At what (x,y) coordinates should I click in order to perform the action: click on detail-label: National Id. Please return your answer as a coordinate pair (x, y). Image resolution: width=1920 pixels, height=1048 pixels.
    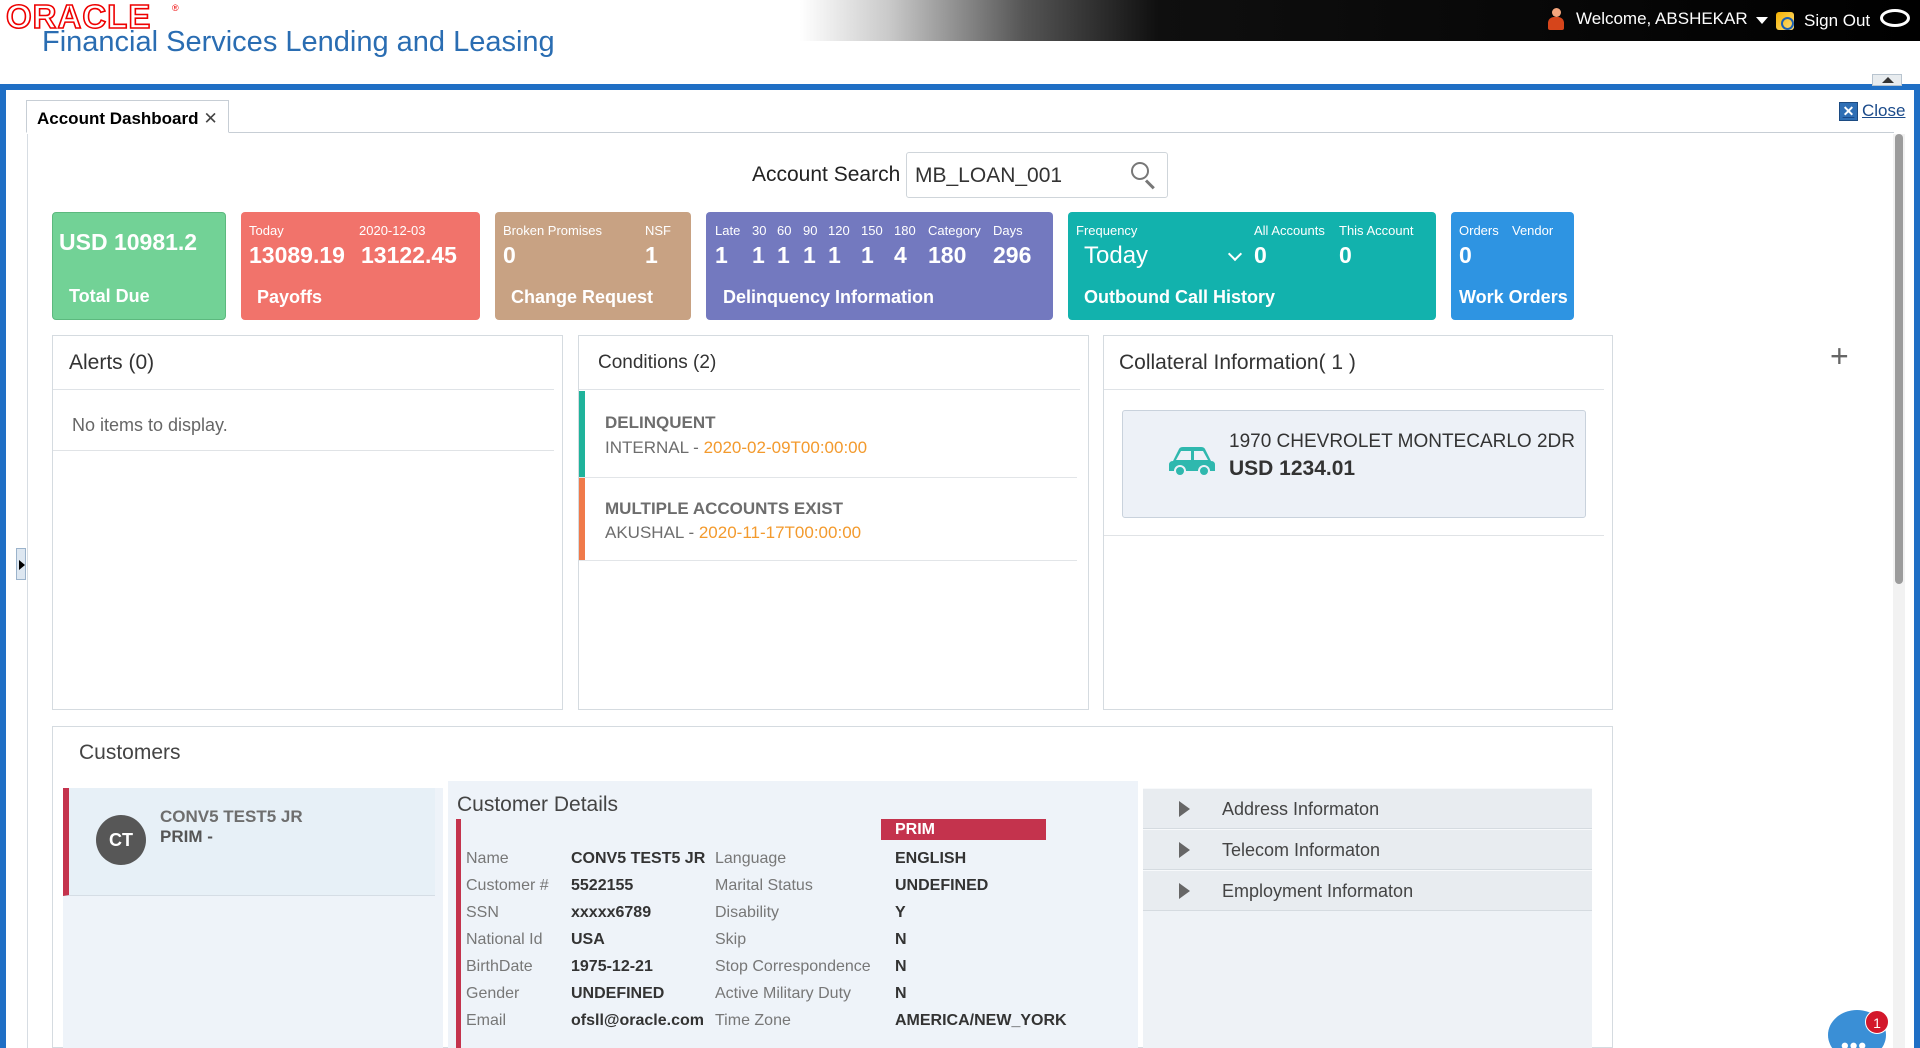
    Looking at the image, I should click on (504, 939).